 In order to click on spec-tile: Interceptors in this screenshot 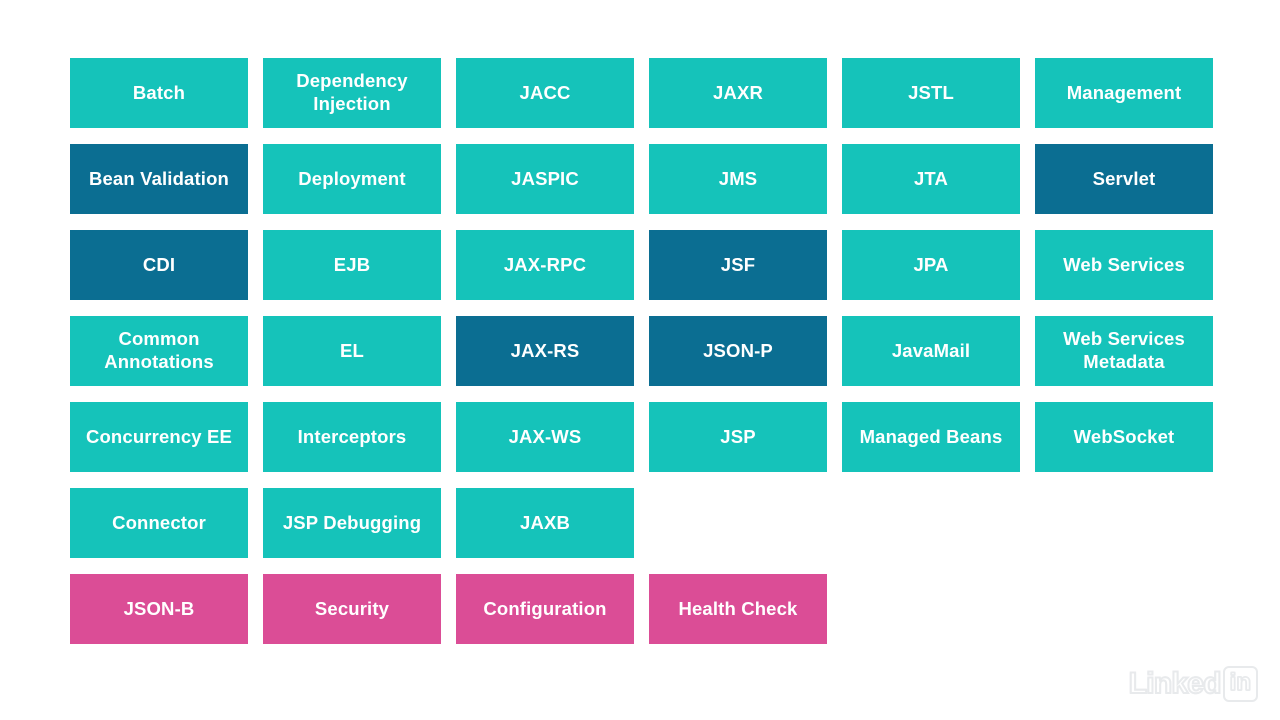, I will do `click(352, 437)`.